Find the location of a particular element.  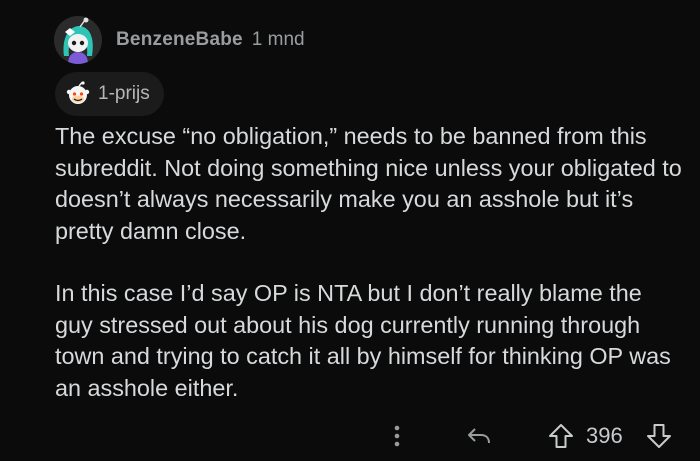

award-icon is located at coordinates (78, 92).